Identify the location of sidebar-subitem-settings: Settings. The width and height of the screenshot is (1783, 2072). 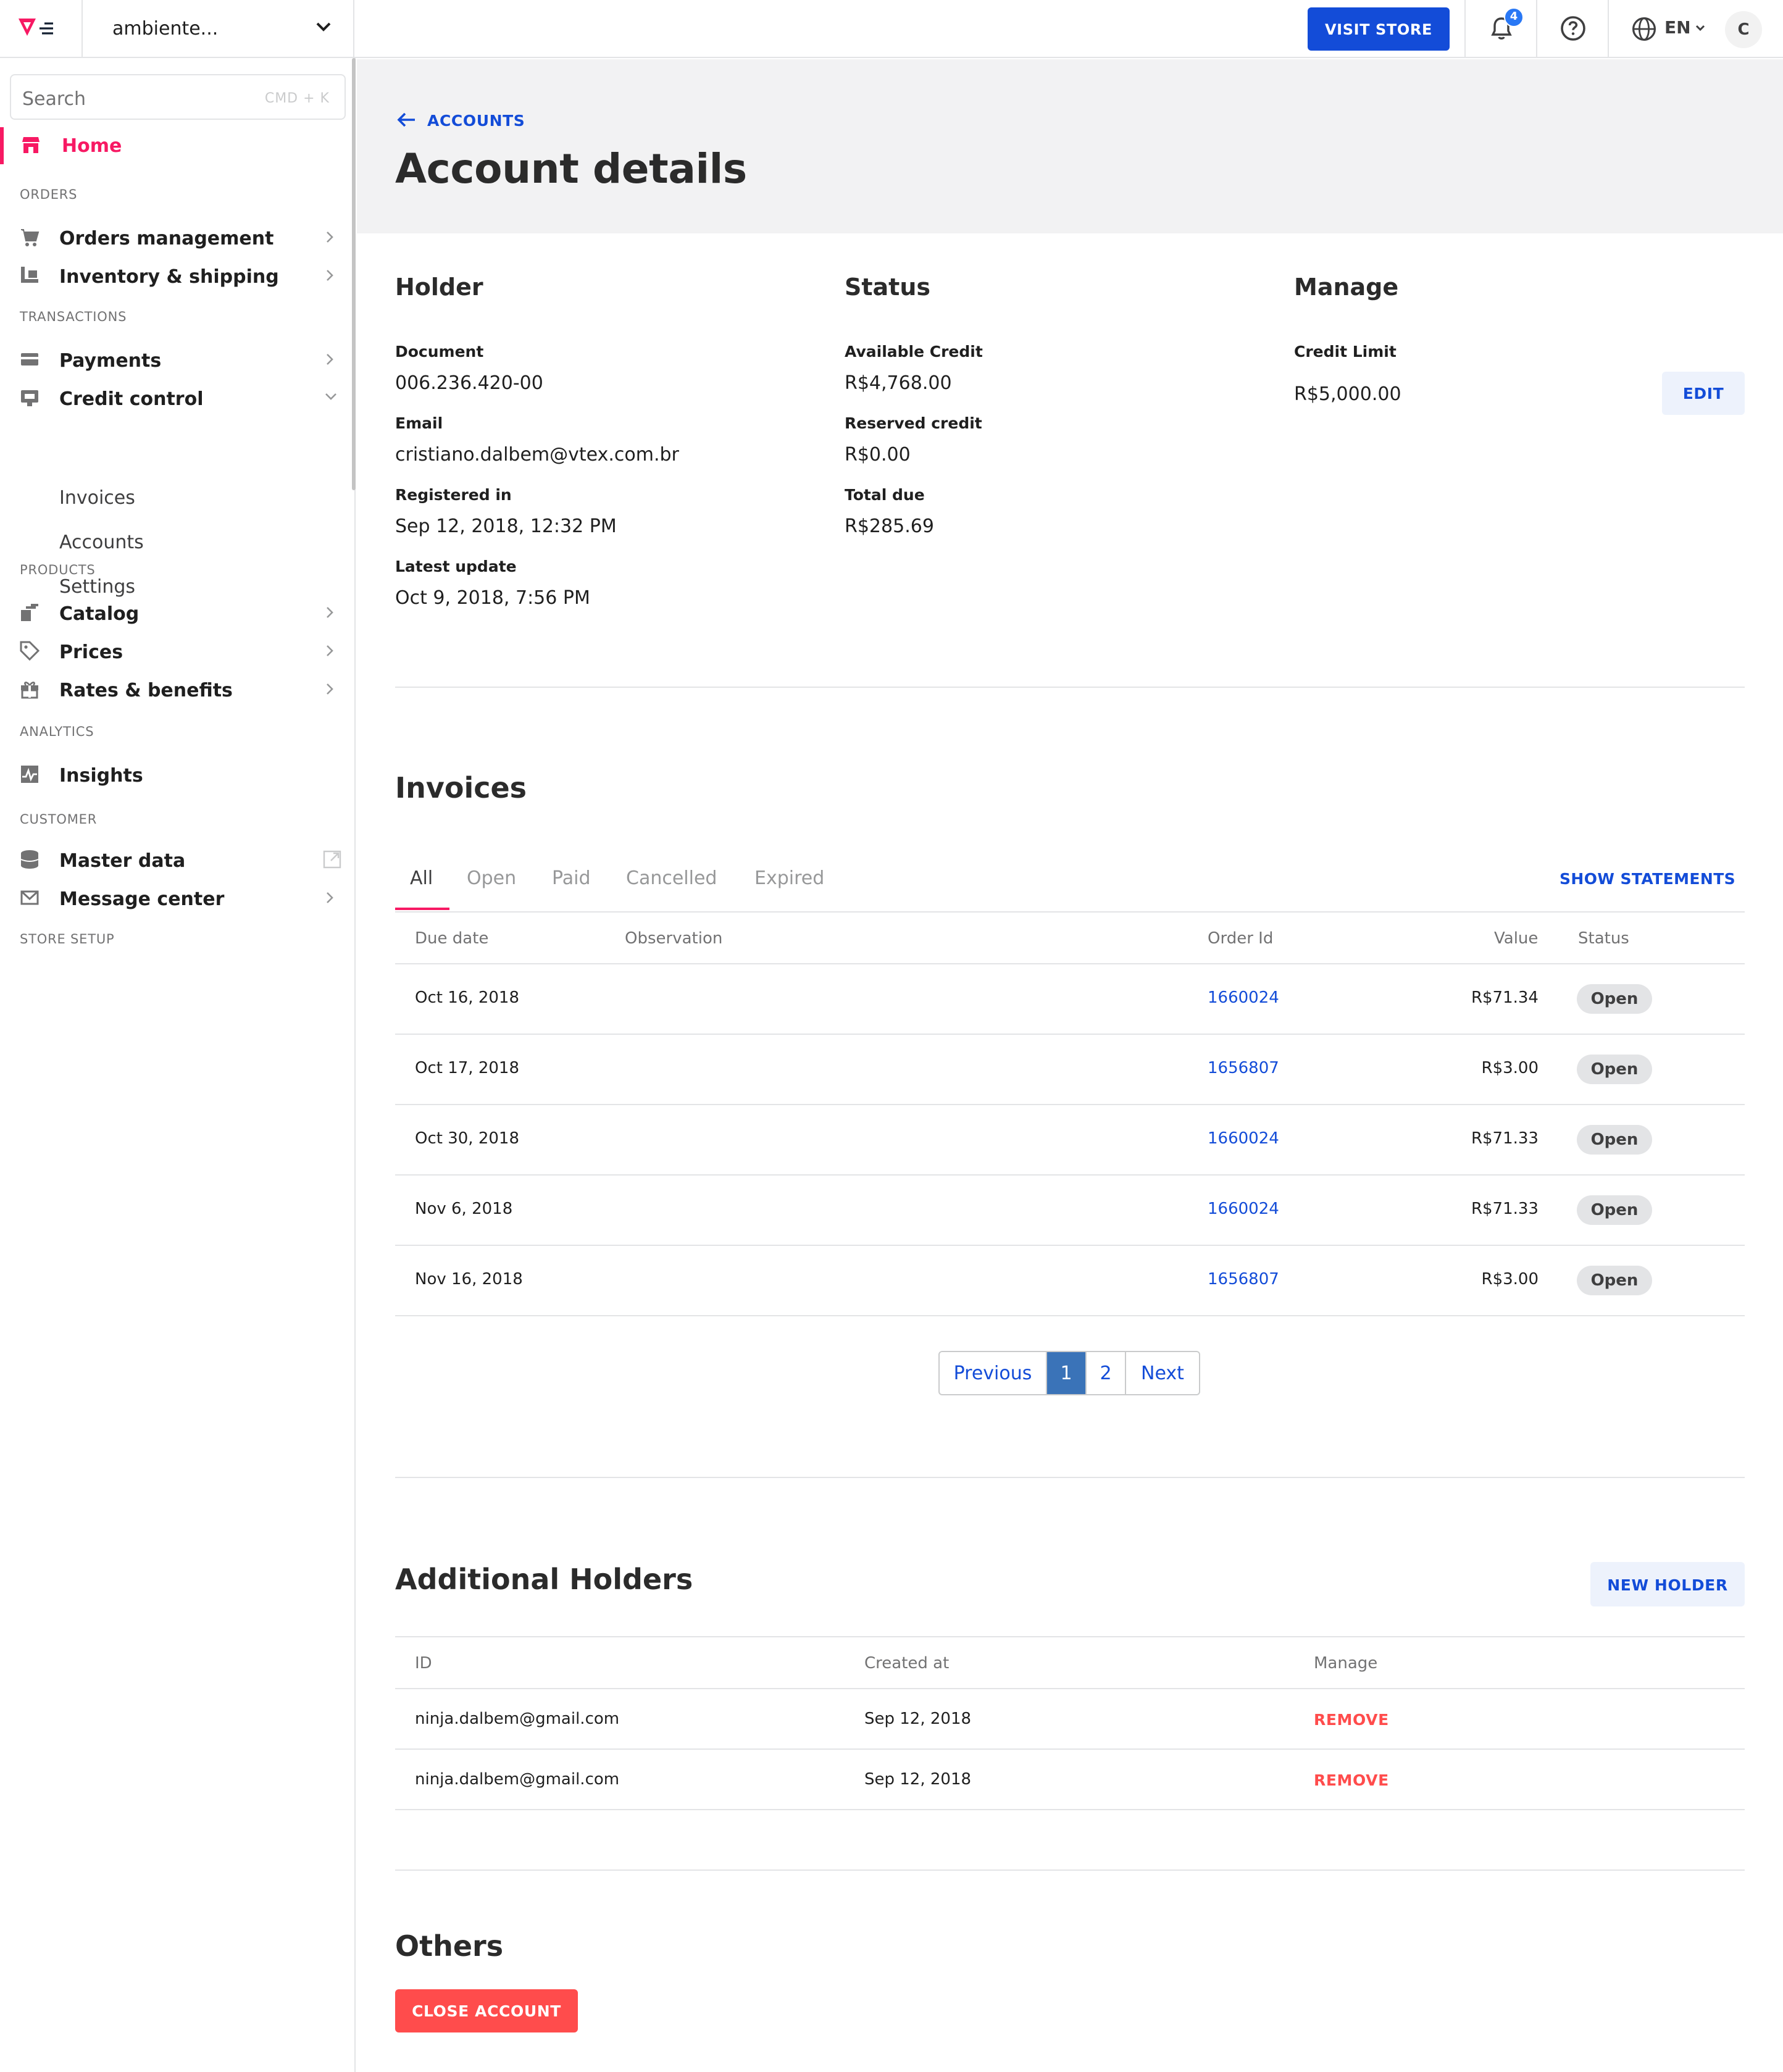
(97, 586).